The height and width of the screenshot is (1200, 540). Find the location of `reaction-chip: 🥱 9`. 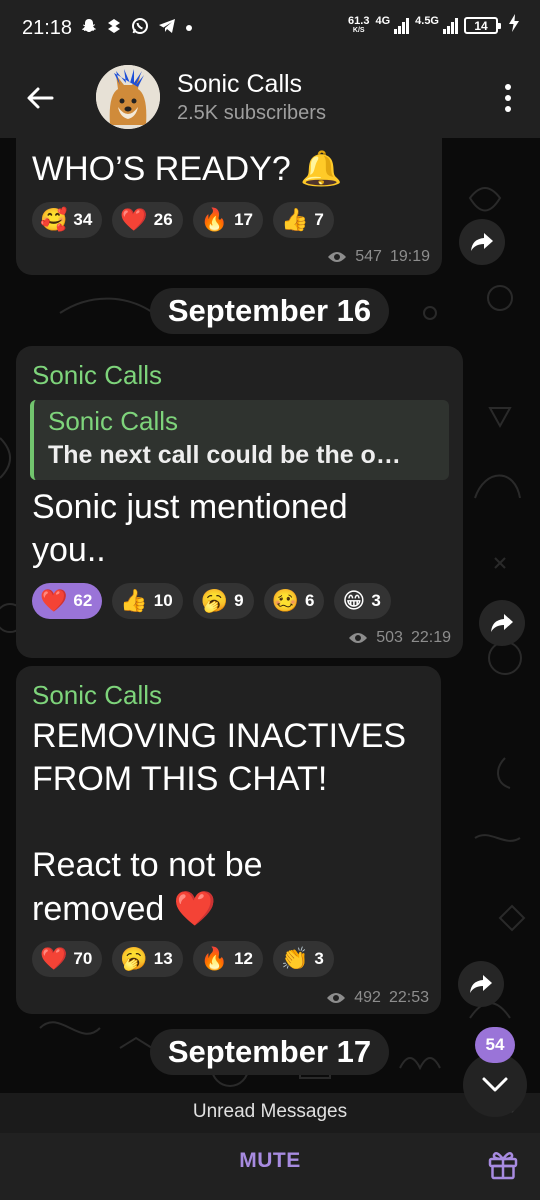

reaction-chip: 🥱 9 is located at coordinates (223, 601).